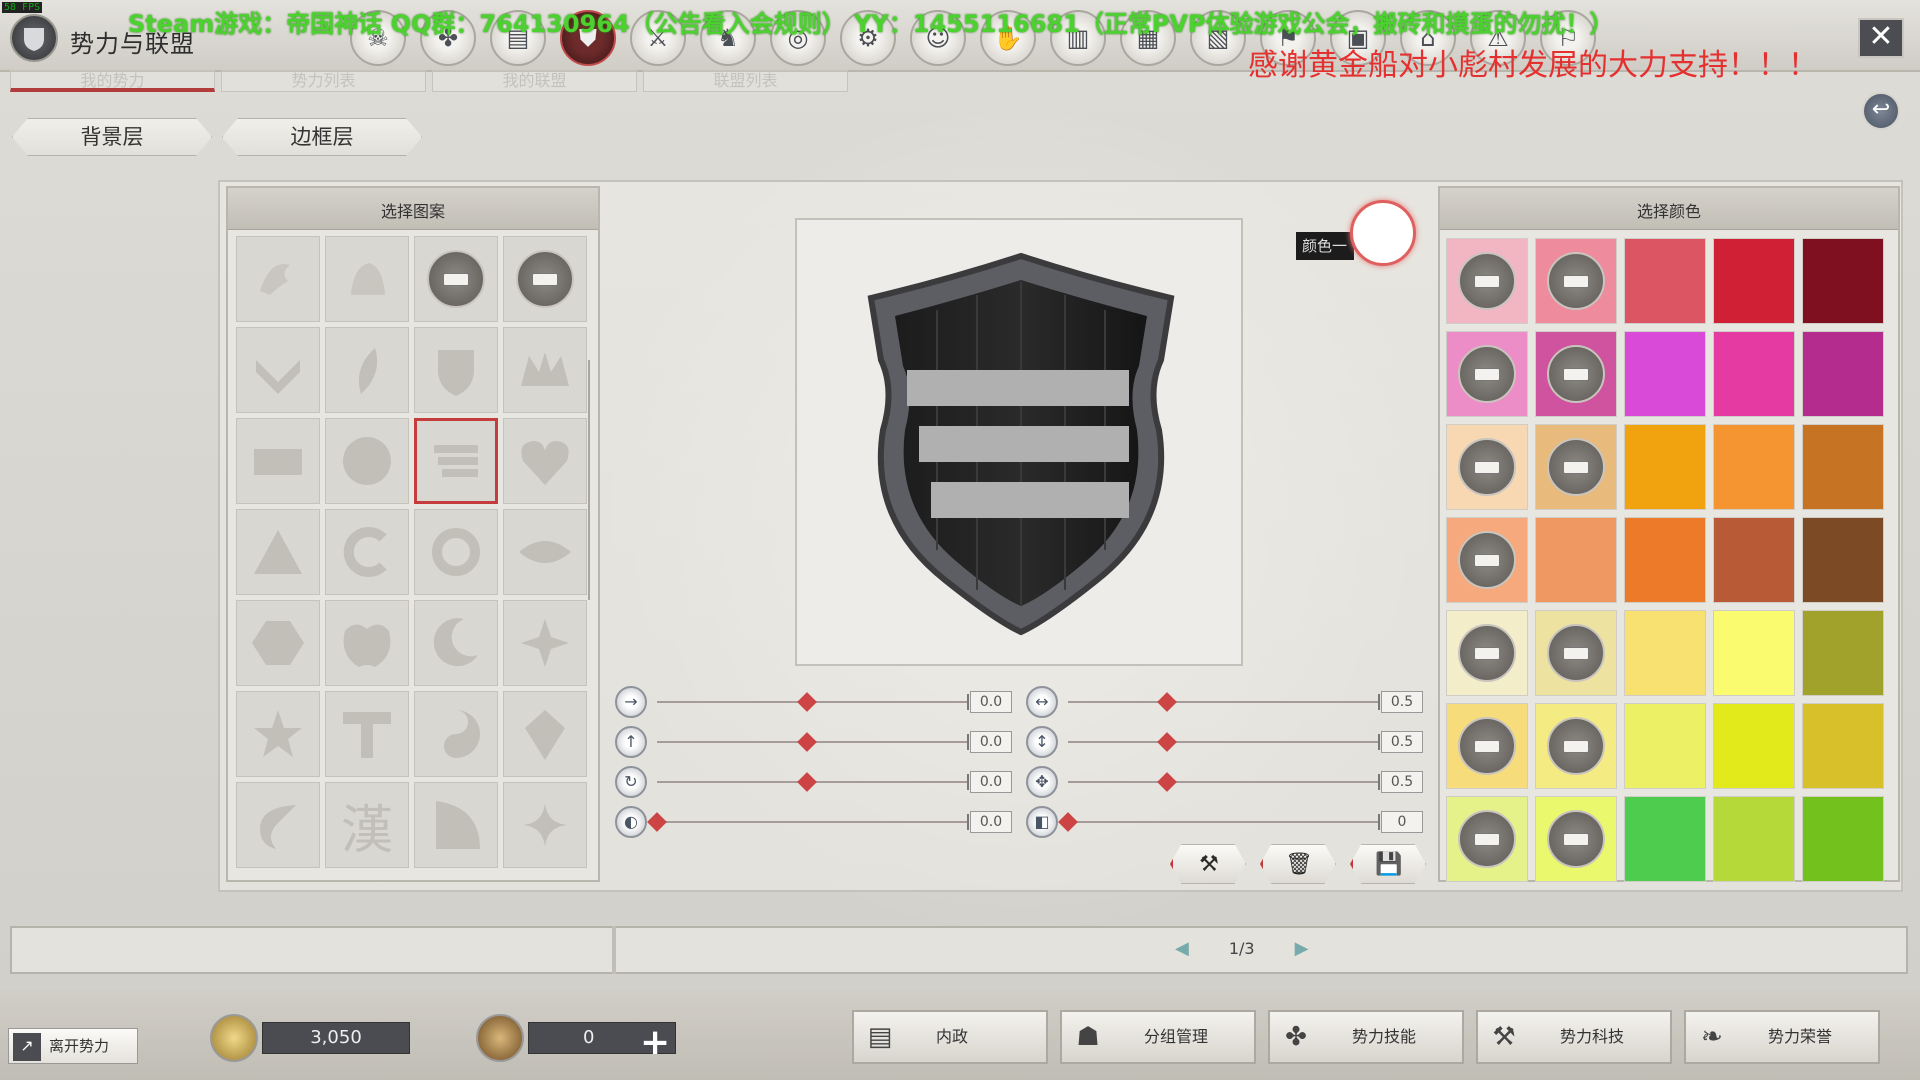 This screenshot has height=1080, width=1920. Describe the element at coordinates (73, 1046) in the screenshot. I see `leave-faction-button: ↗ 离开势力` at that location.